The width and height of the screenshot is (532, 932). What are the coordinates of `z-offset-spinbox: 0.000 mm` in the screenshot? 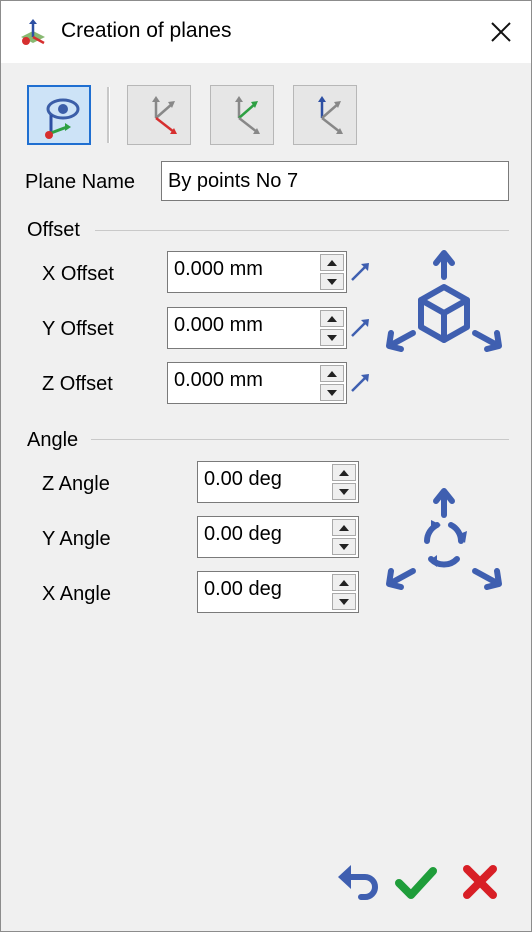 It's located at (257, 383).